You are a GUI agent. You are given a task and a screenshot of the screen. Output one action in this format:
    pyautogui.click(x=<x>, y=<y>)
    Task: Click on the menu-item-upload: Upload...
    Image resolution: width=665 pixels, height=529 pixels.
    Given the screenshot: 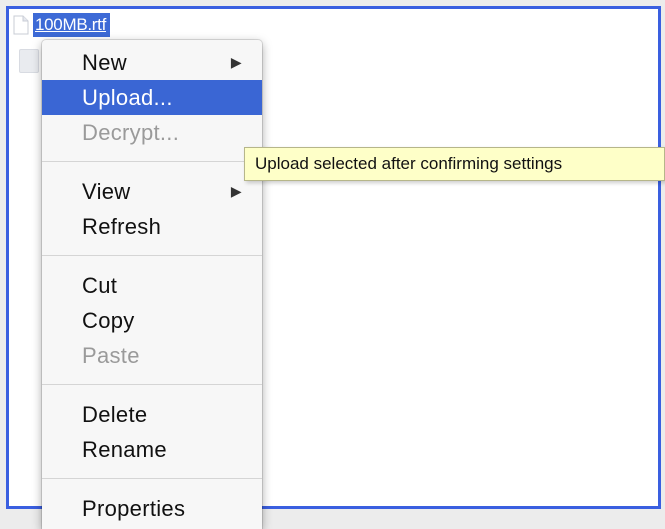 What is the action you would take?
    pyautogui.click(x=152, y=97)
    